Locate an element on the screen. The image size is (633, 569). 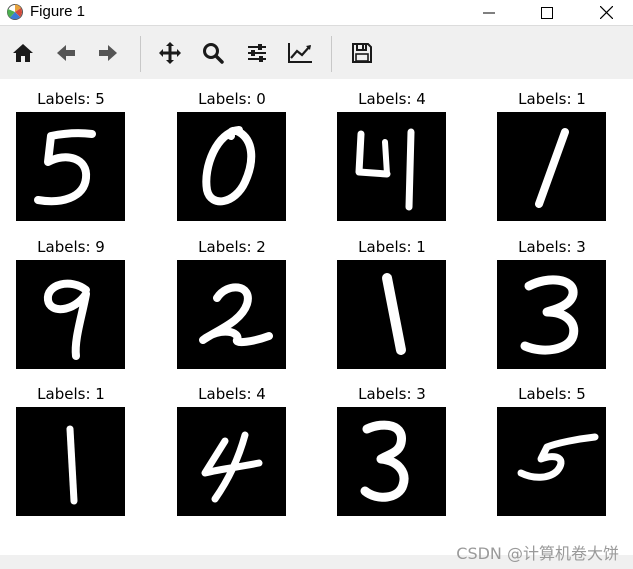
home-button is located at coordinates (23, 53).